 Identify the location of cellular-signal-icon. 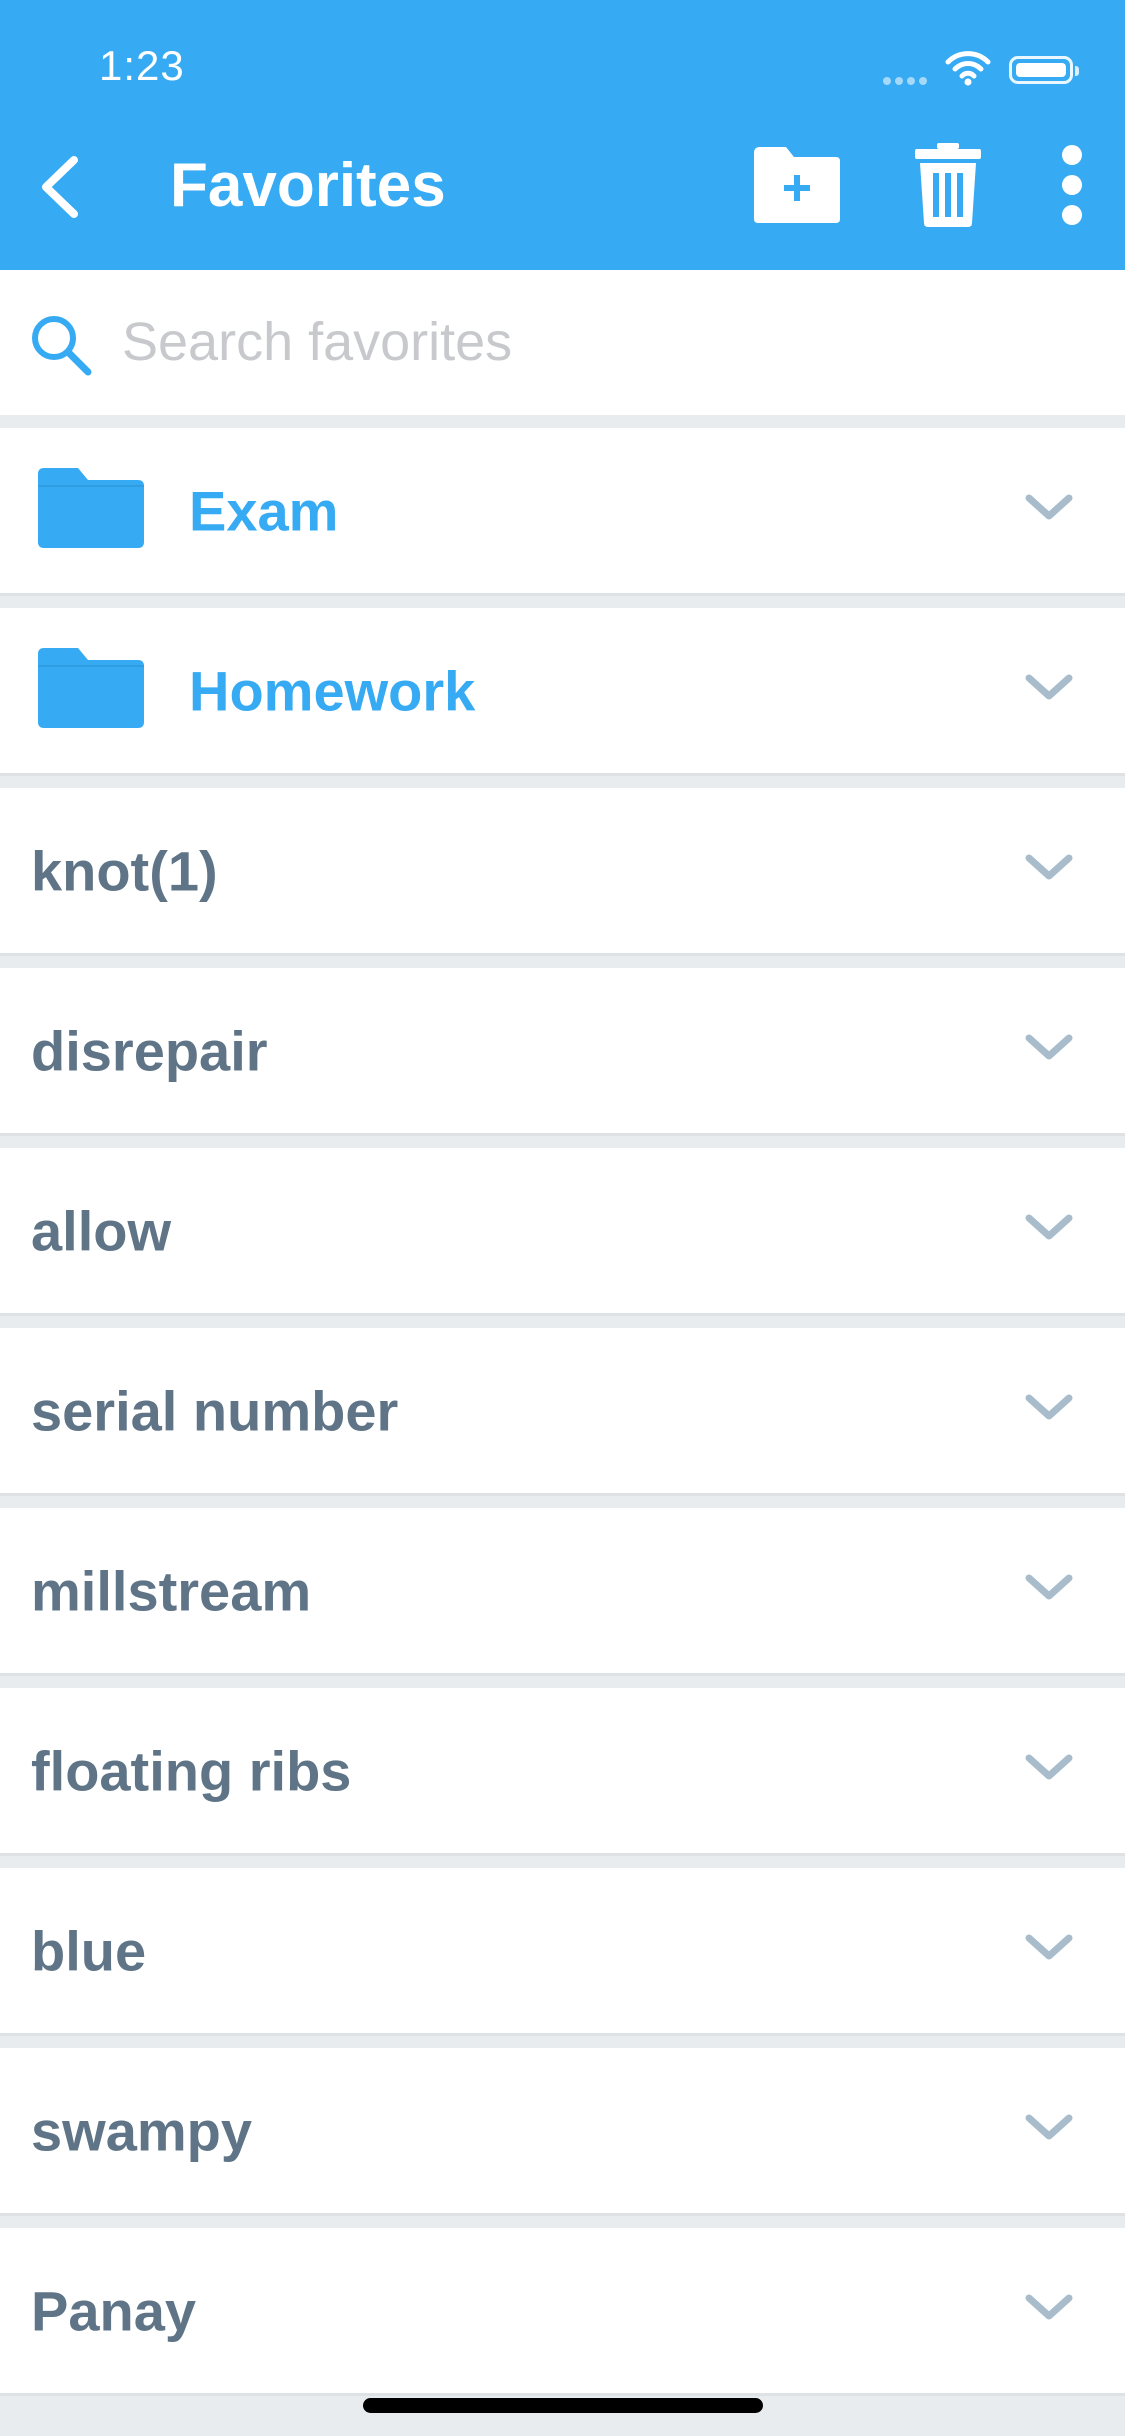
(908, 78).